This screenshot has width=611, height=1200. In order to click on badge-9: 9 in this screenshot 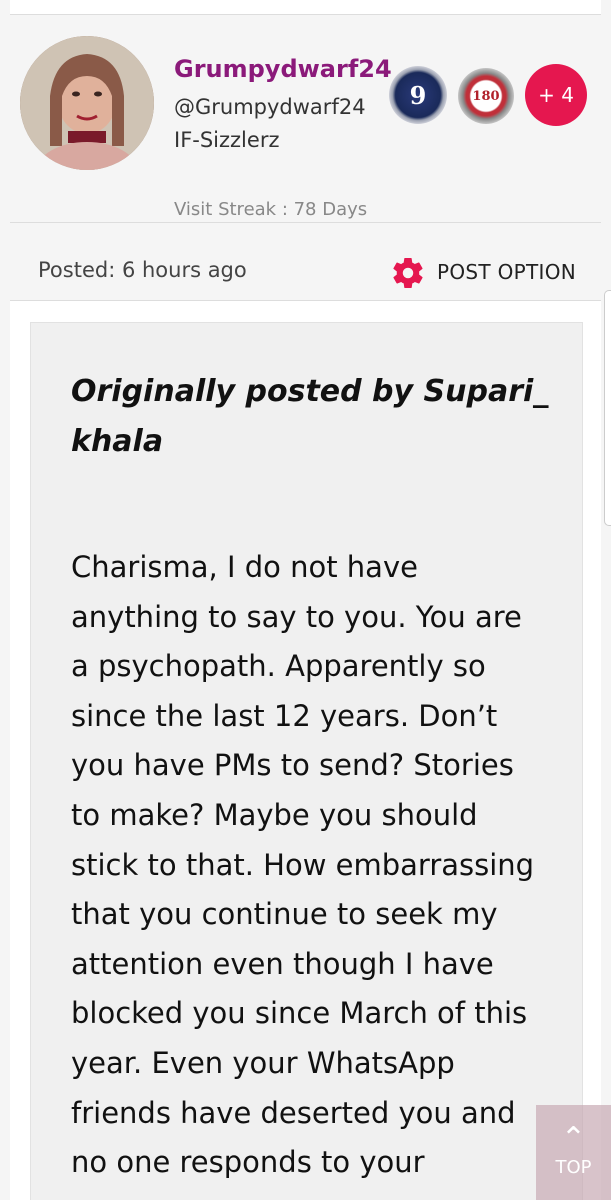, I will do `click(418, 95)`.